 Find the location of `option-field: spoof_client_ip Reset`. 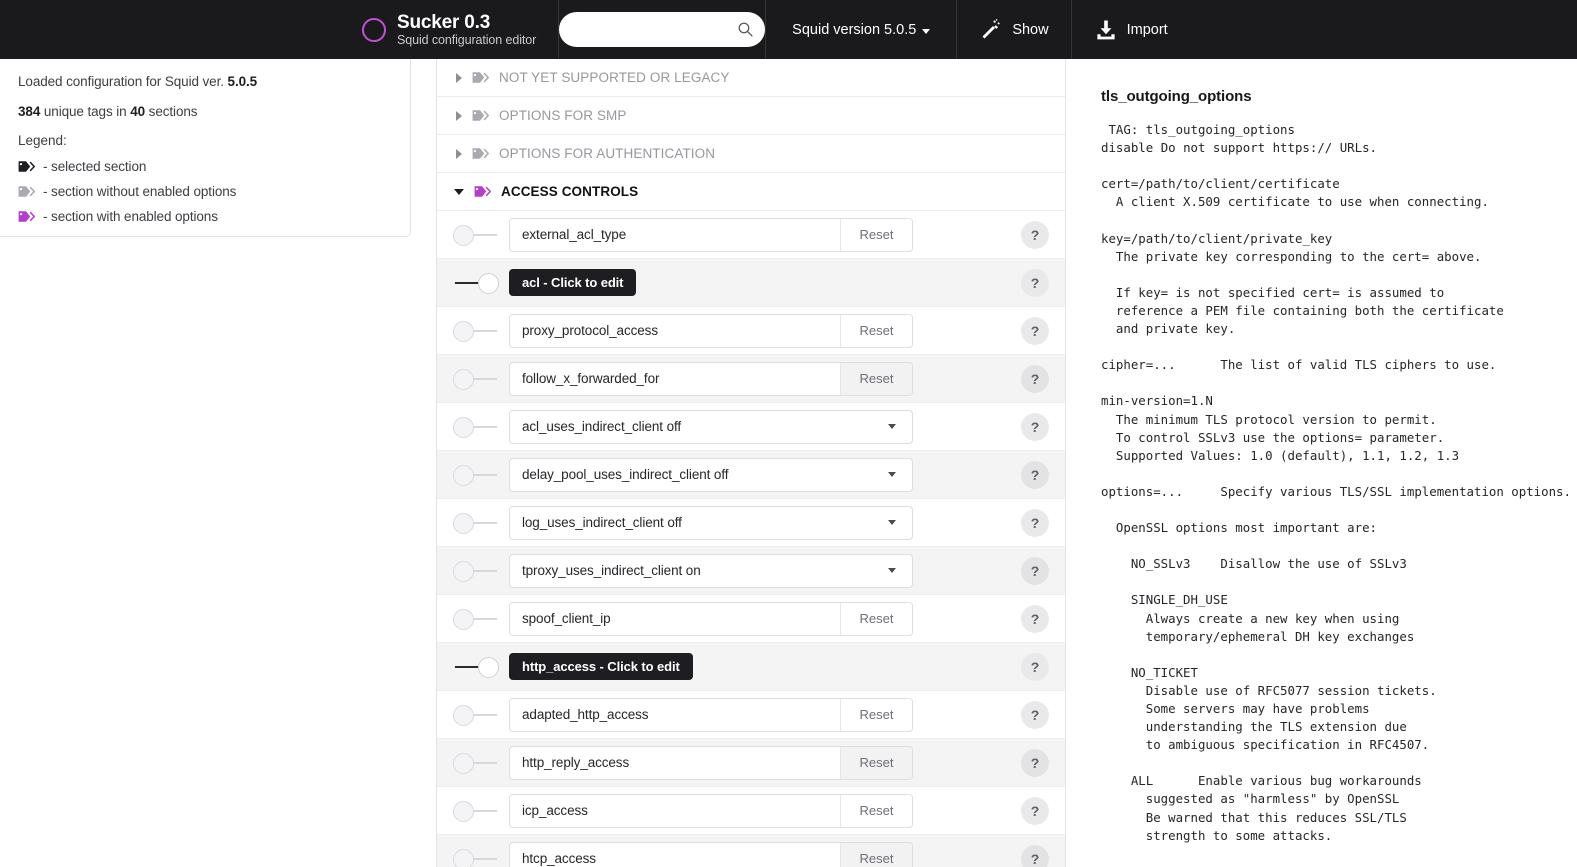

option-field: spoof_client_ip Reset is located at coordinates (711, 618).